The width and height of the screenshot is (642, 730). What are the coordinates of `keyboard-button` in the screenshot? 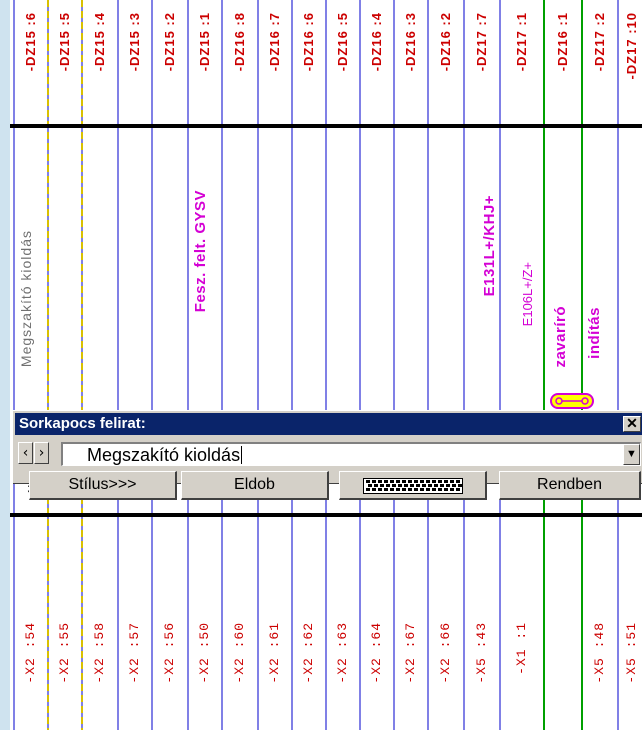 It's located at (413, 485).